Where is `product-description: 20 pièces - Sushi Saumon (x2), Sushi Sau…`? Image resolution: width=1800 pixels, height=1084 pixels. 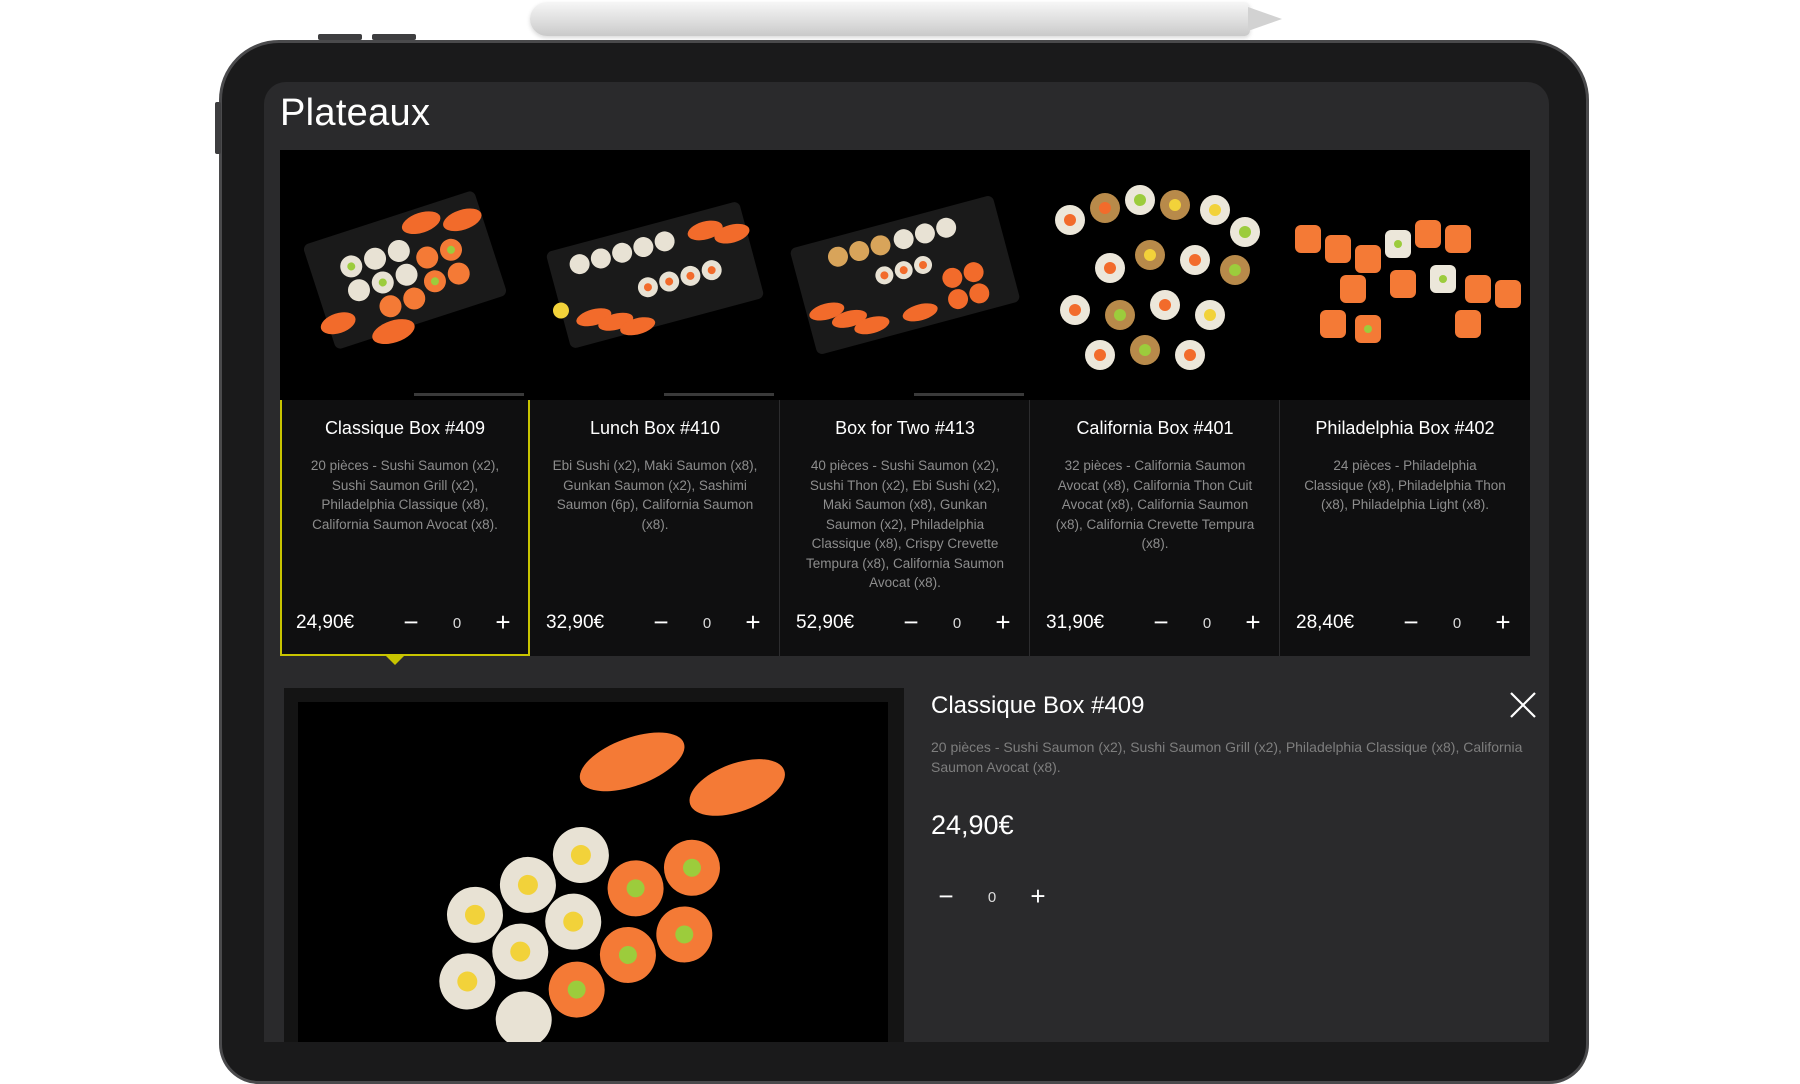
product-description: 20 pièces - Sushi Saumon (x2), Sushi Sau… is located at coordinates (405, 495).